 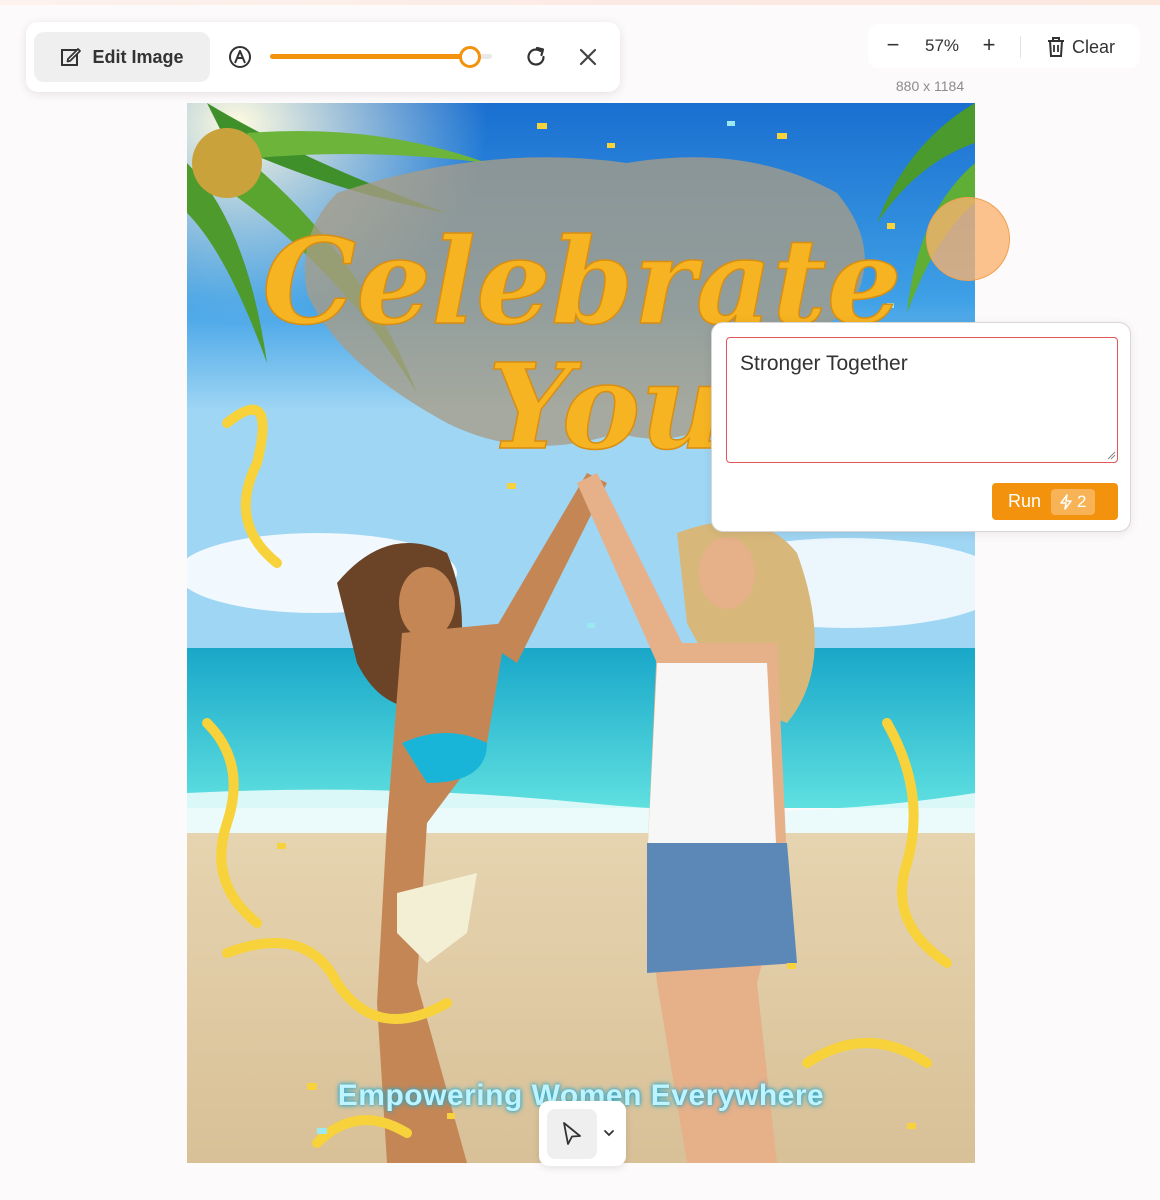 I want to click on brush-cursor, so click(x=968, y=239).